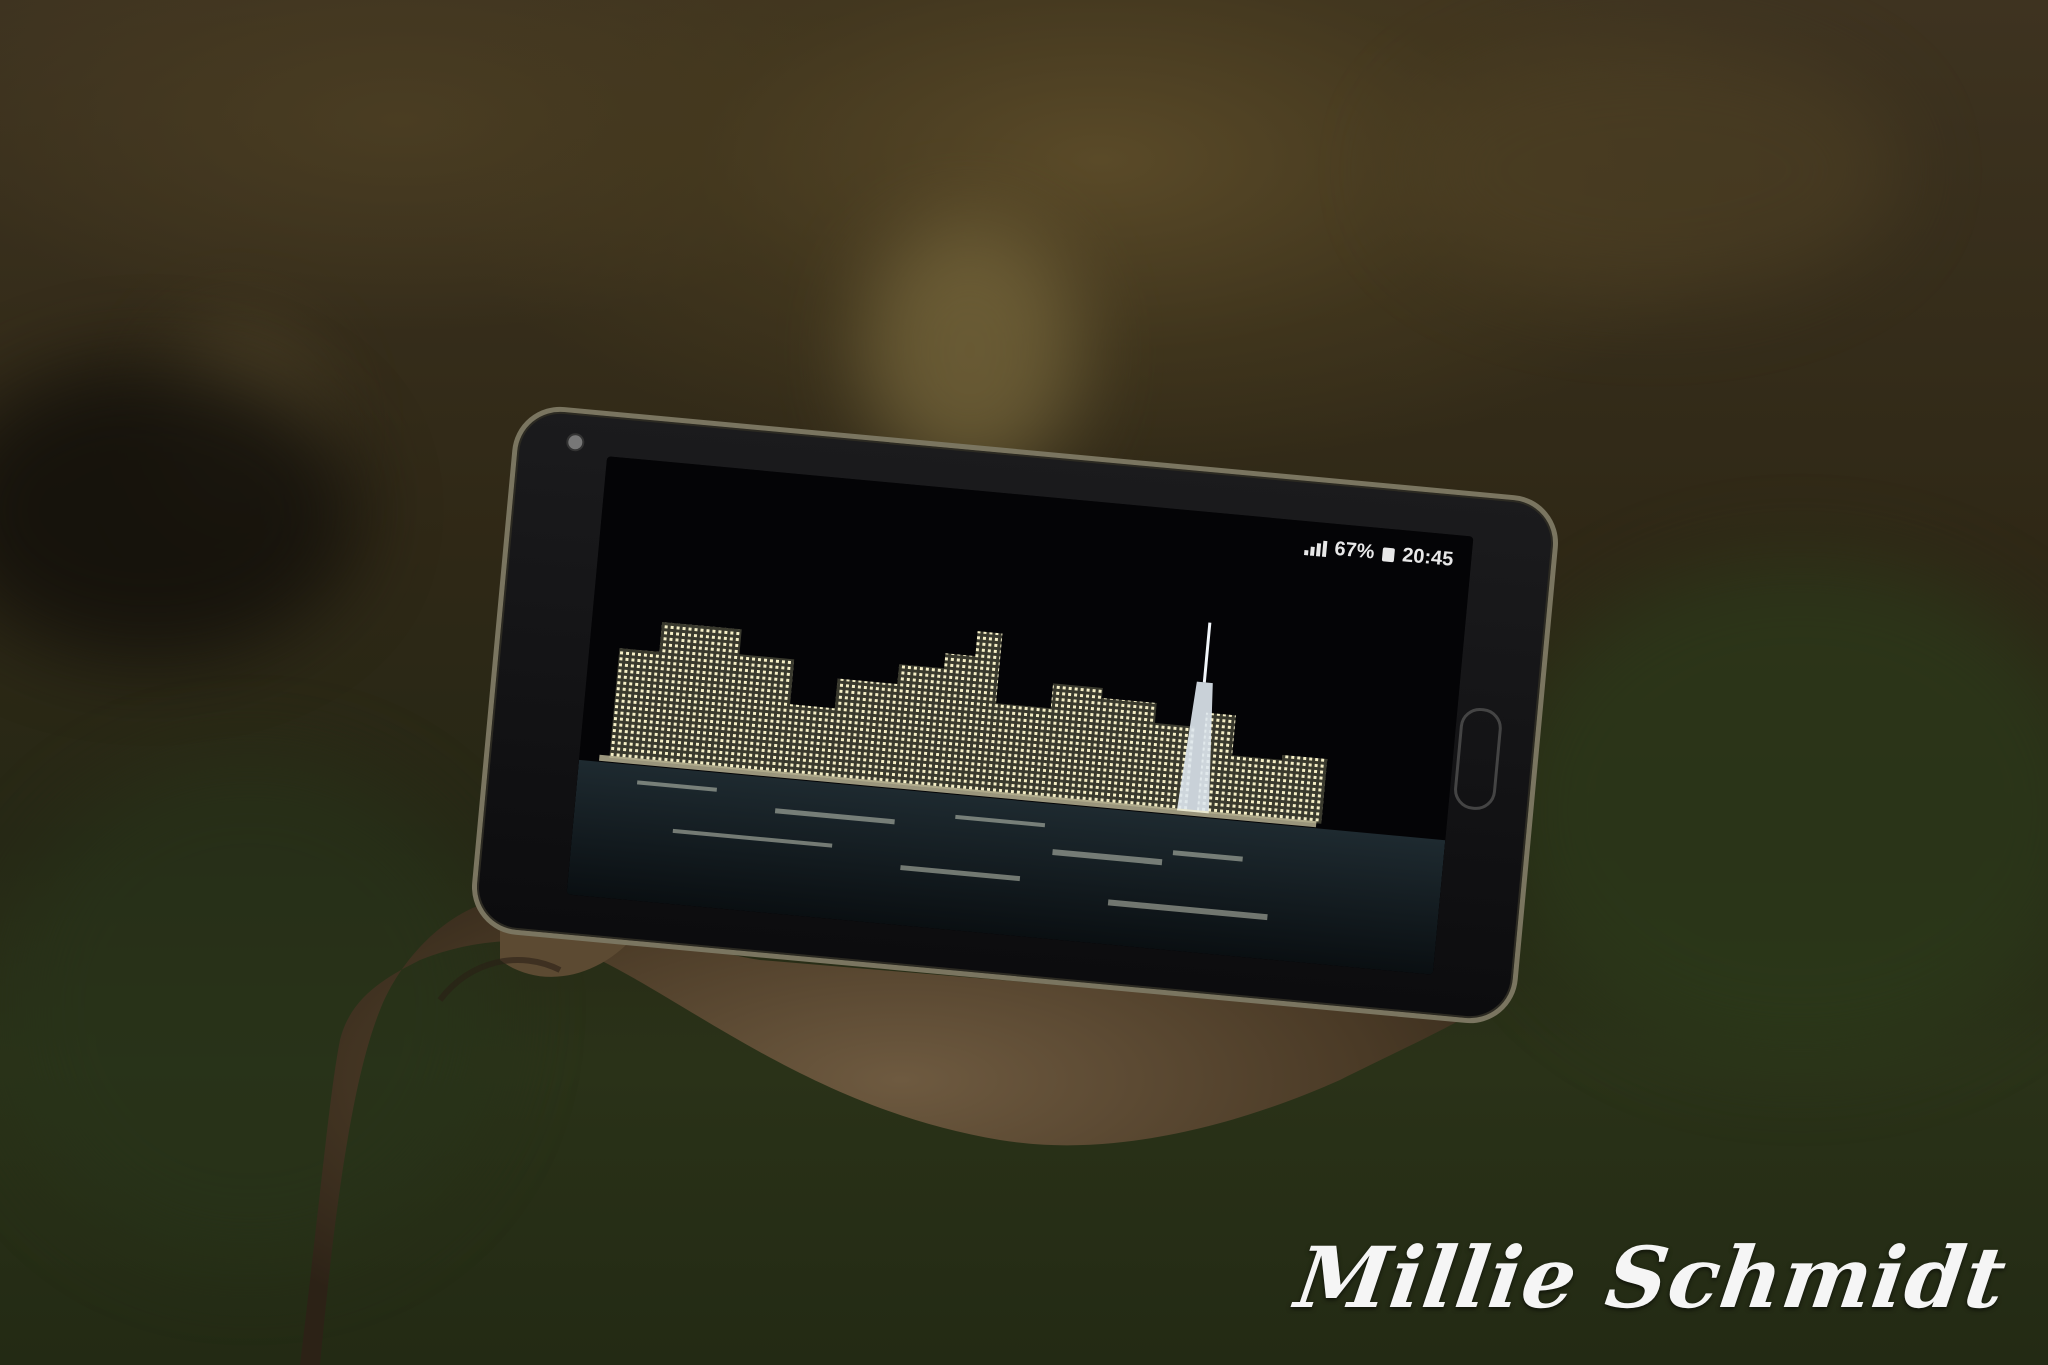 This screenshot has width=2048, height=1365. I want to click on status-time: 20:45, so click(1428, 557).